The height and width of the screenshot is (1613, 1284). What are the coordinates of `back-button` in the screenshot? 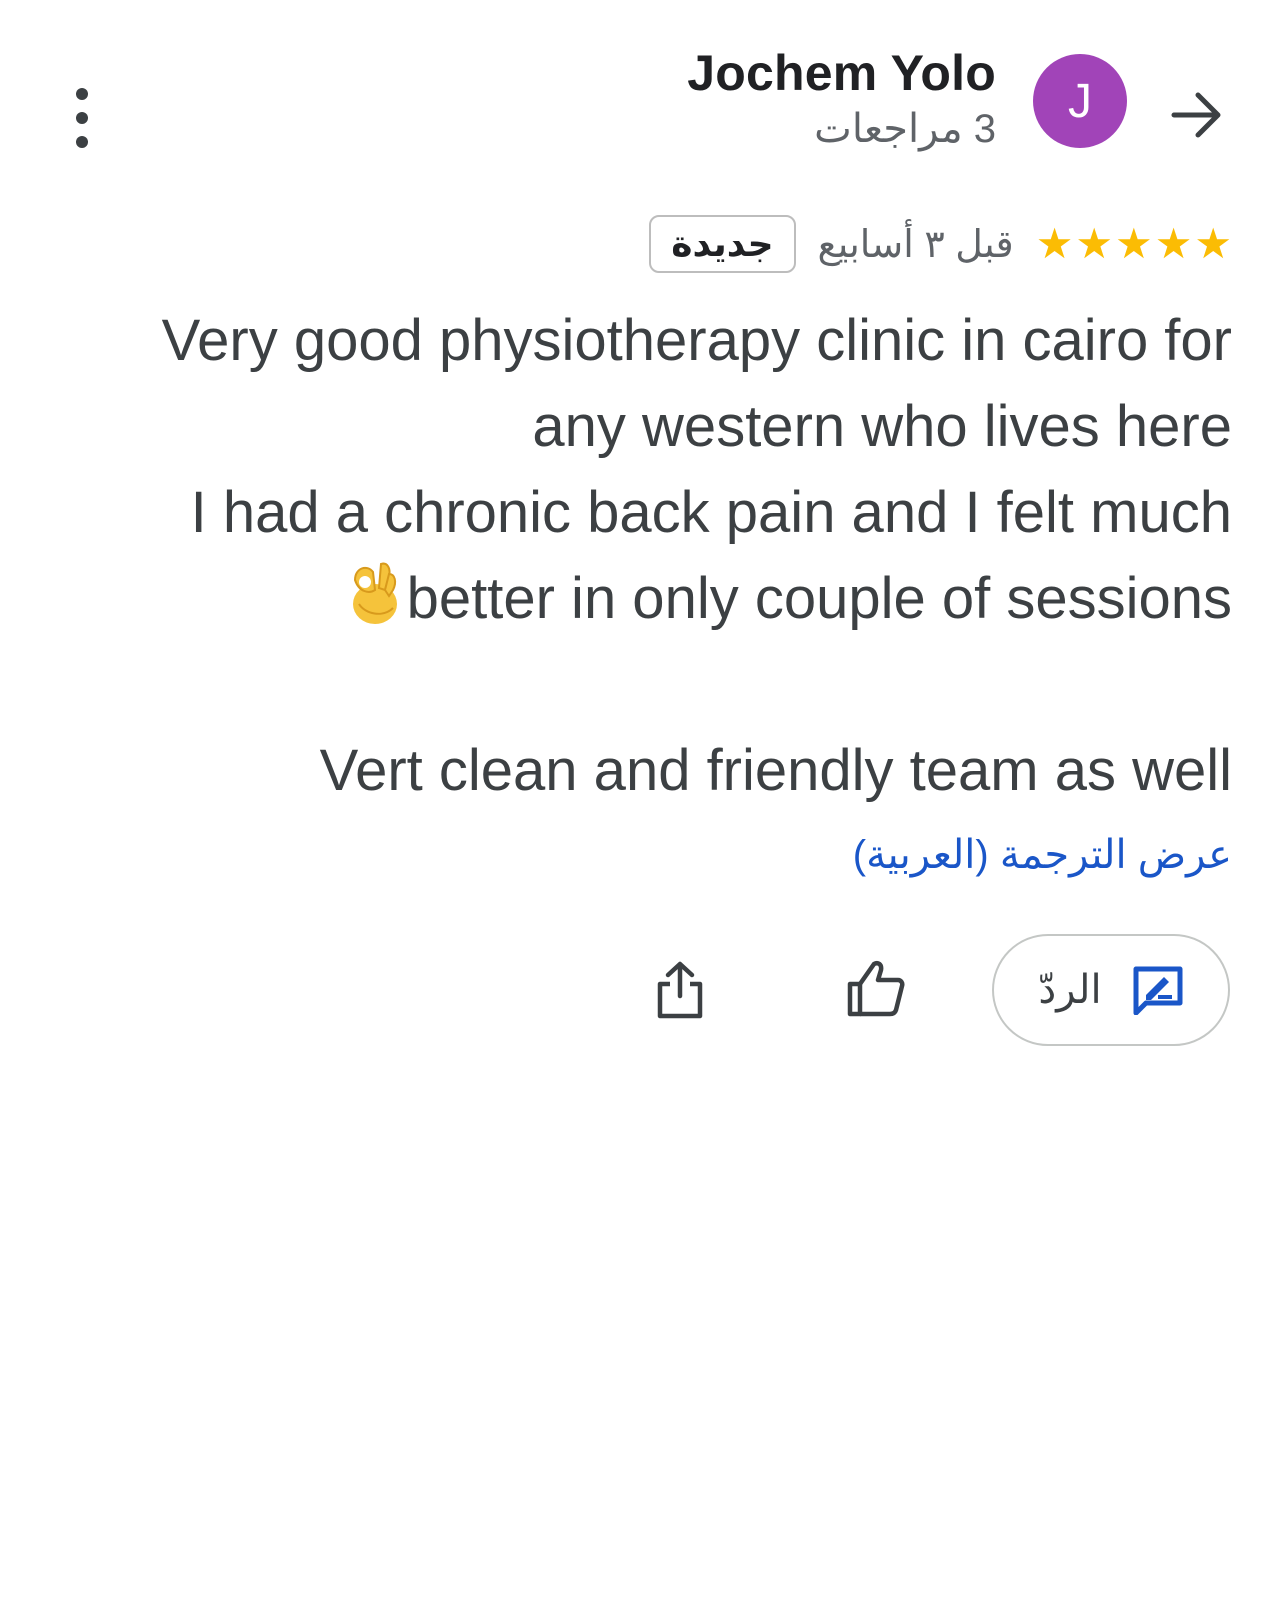 It's located at (1197, 115).